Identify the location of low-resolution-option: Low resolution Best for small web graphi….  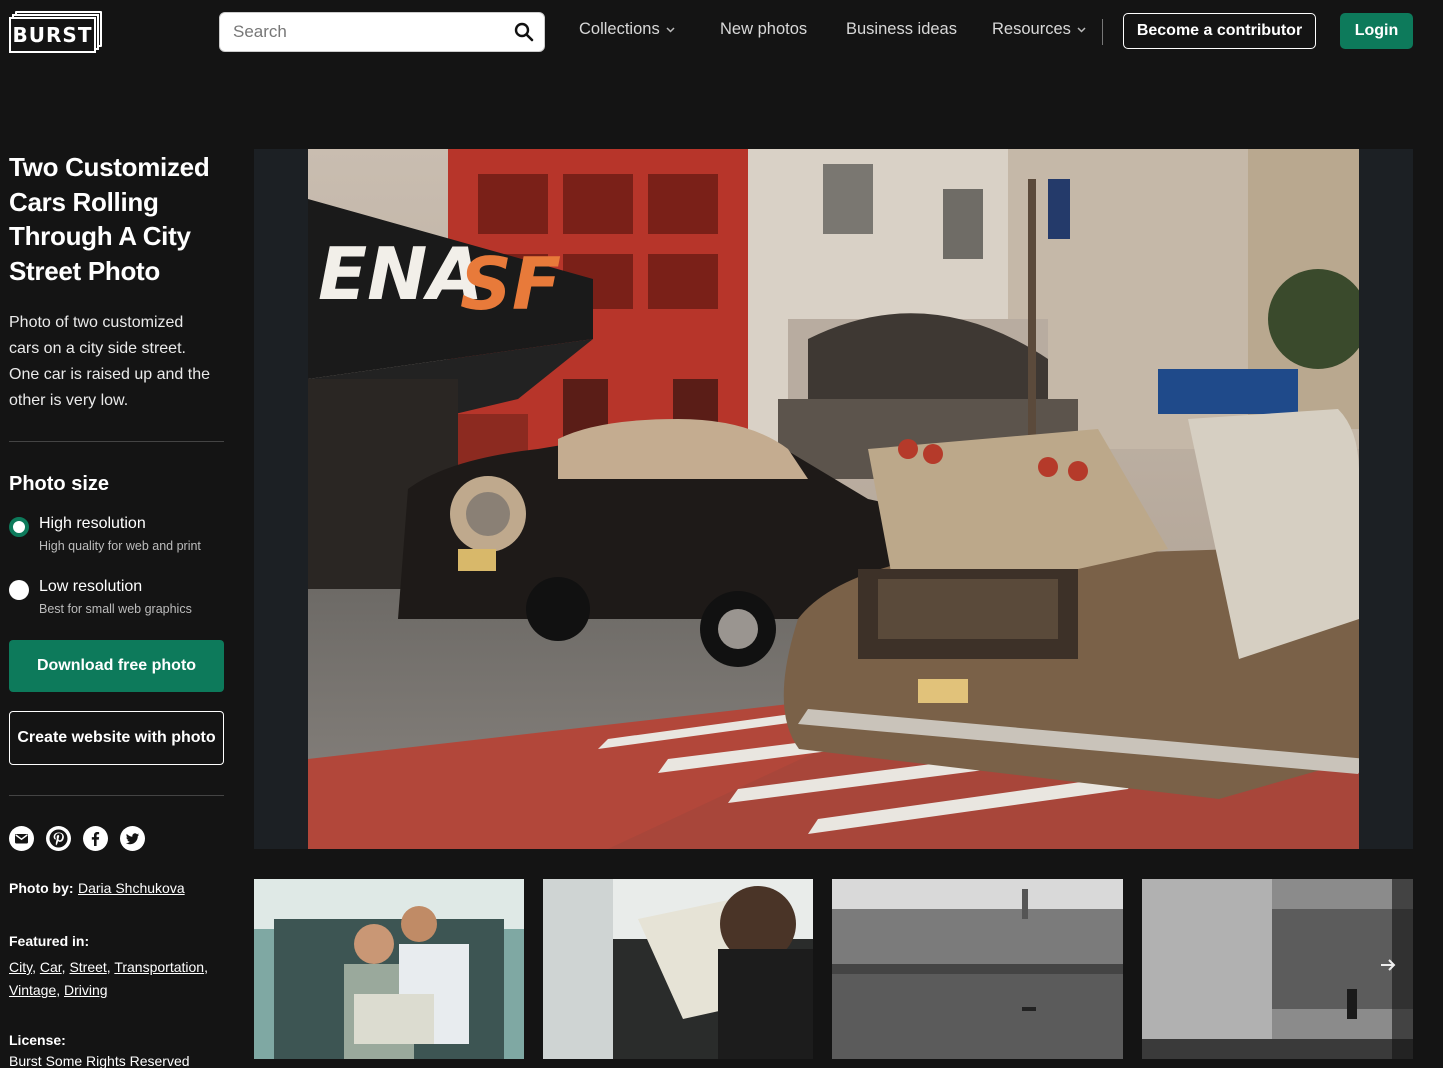
(100, 597).